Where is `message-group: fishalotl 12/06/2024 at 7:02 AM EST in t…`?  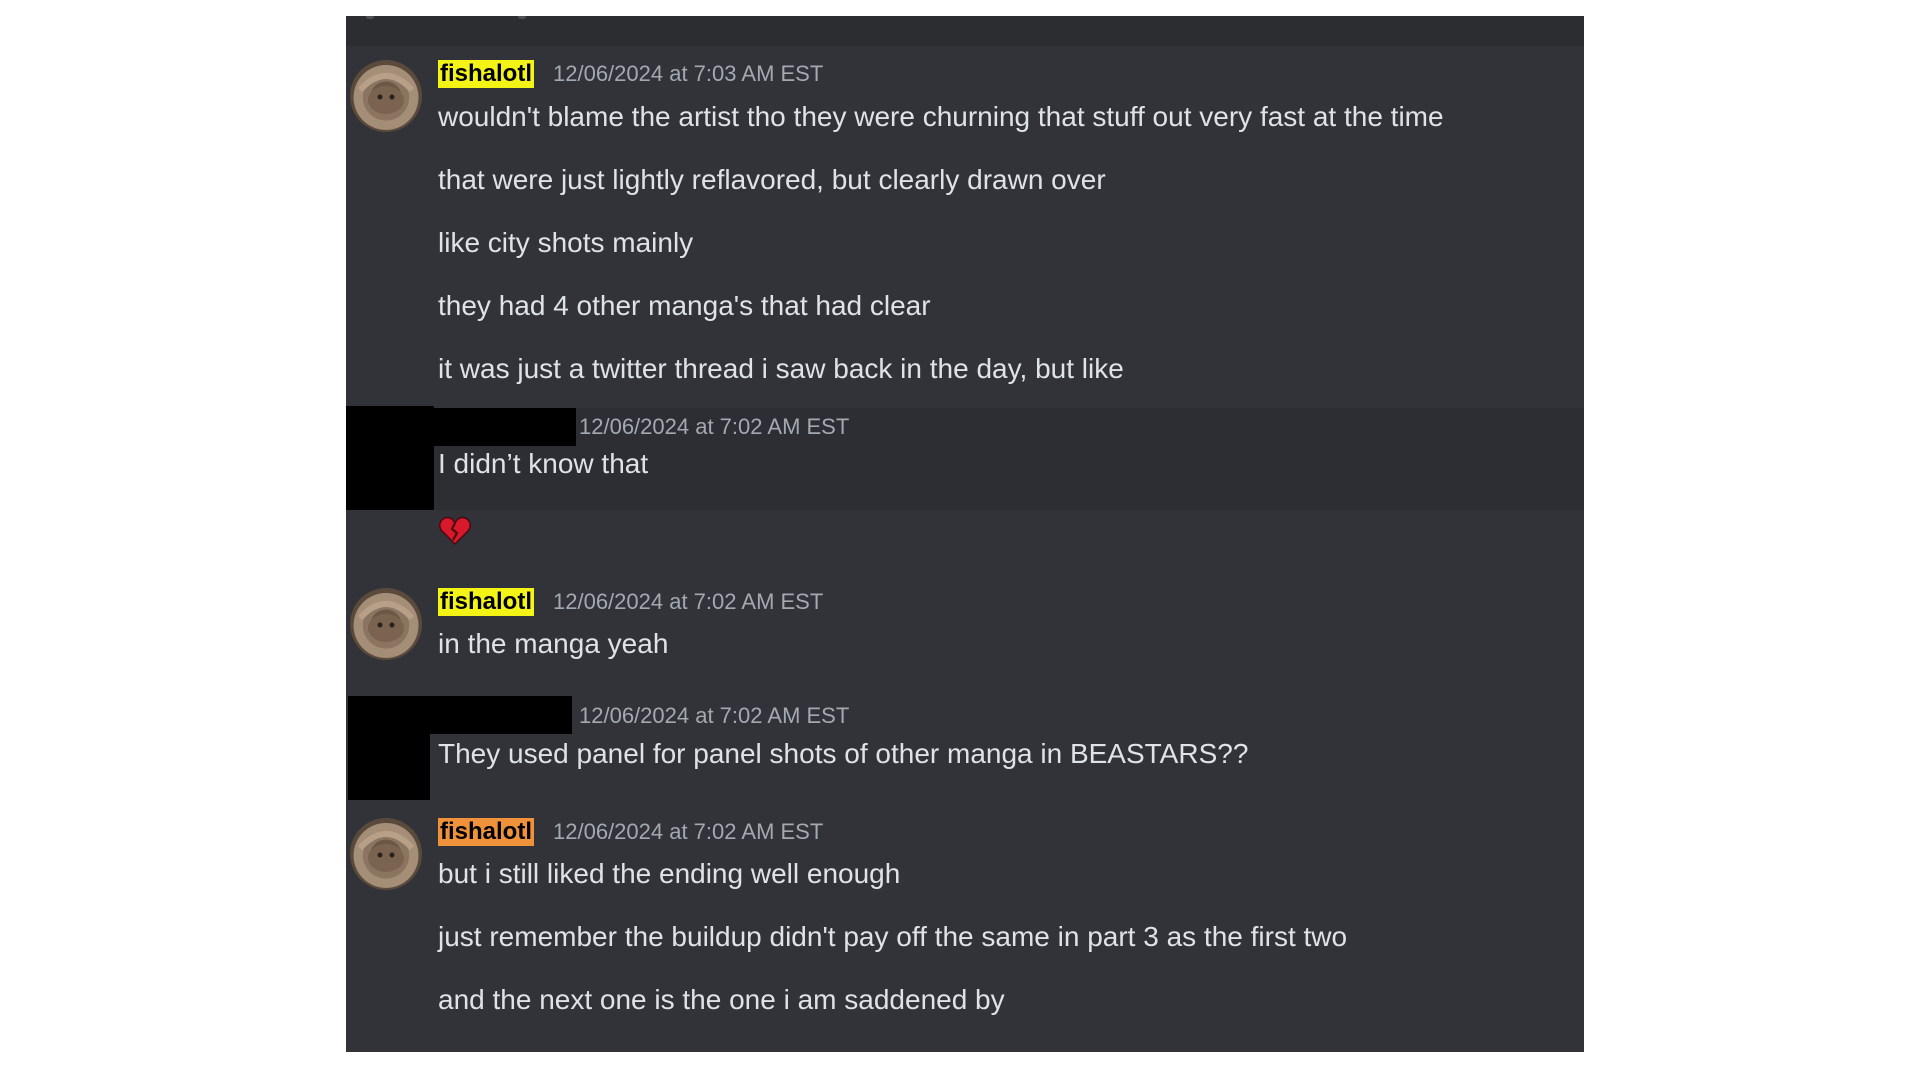 message-group: fishalotl 12/06/2024 at 7:02 AM EST in t… is located at coordinates (965, 631).